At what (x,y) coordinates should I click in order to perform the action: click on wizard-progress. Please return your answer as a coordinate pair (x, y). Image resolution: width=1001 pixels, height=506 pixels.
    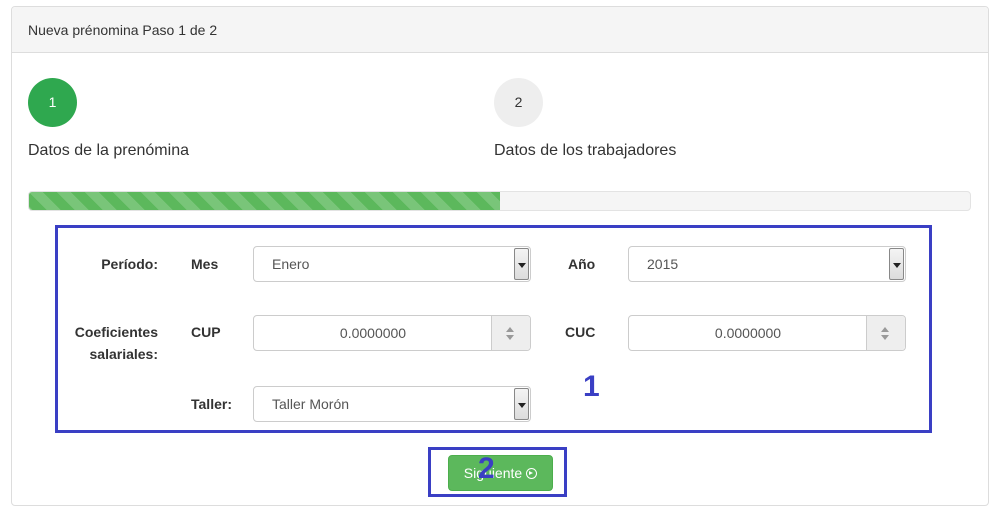
    Looking at the image, I should click on (499, 201).